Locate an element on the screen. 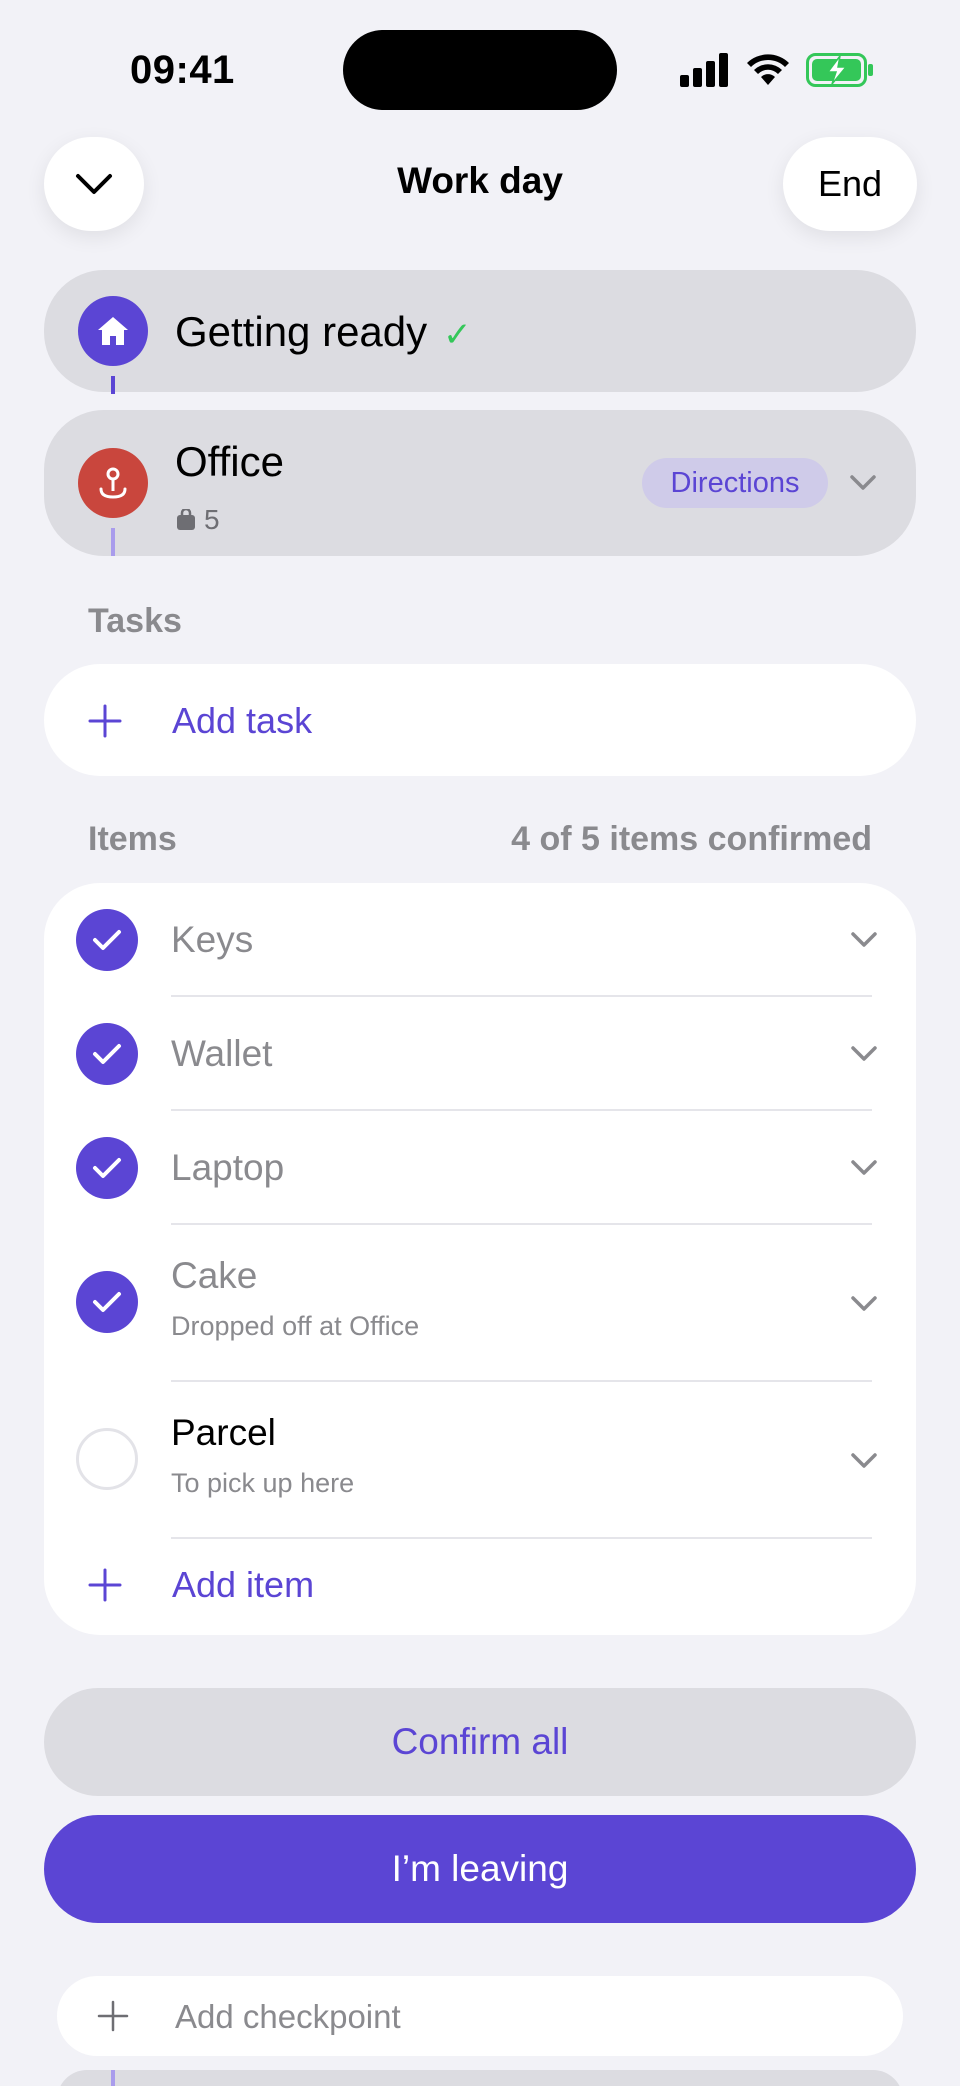  checkpoint-title: Office is located at coordinates (229, 461).